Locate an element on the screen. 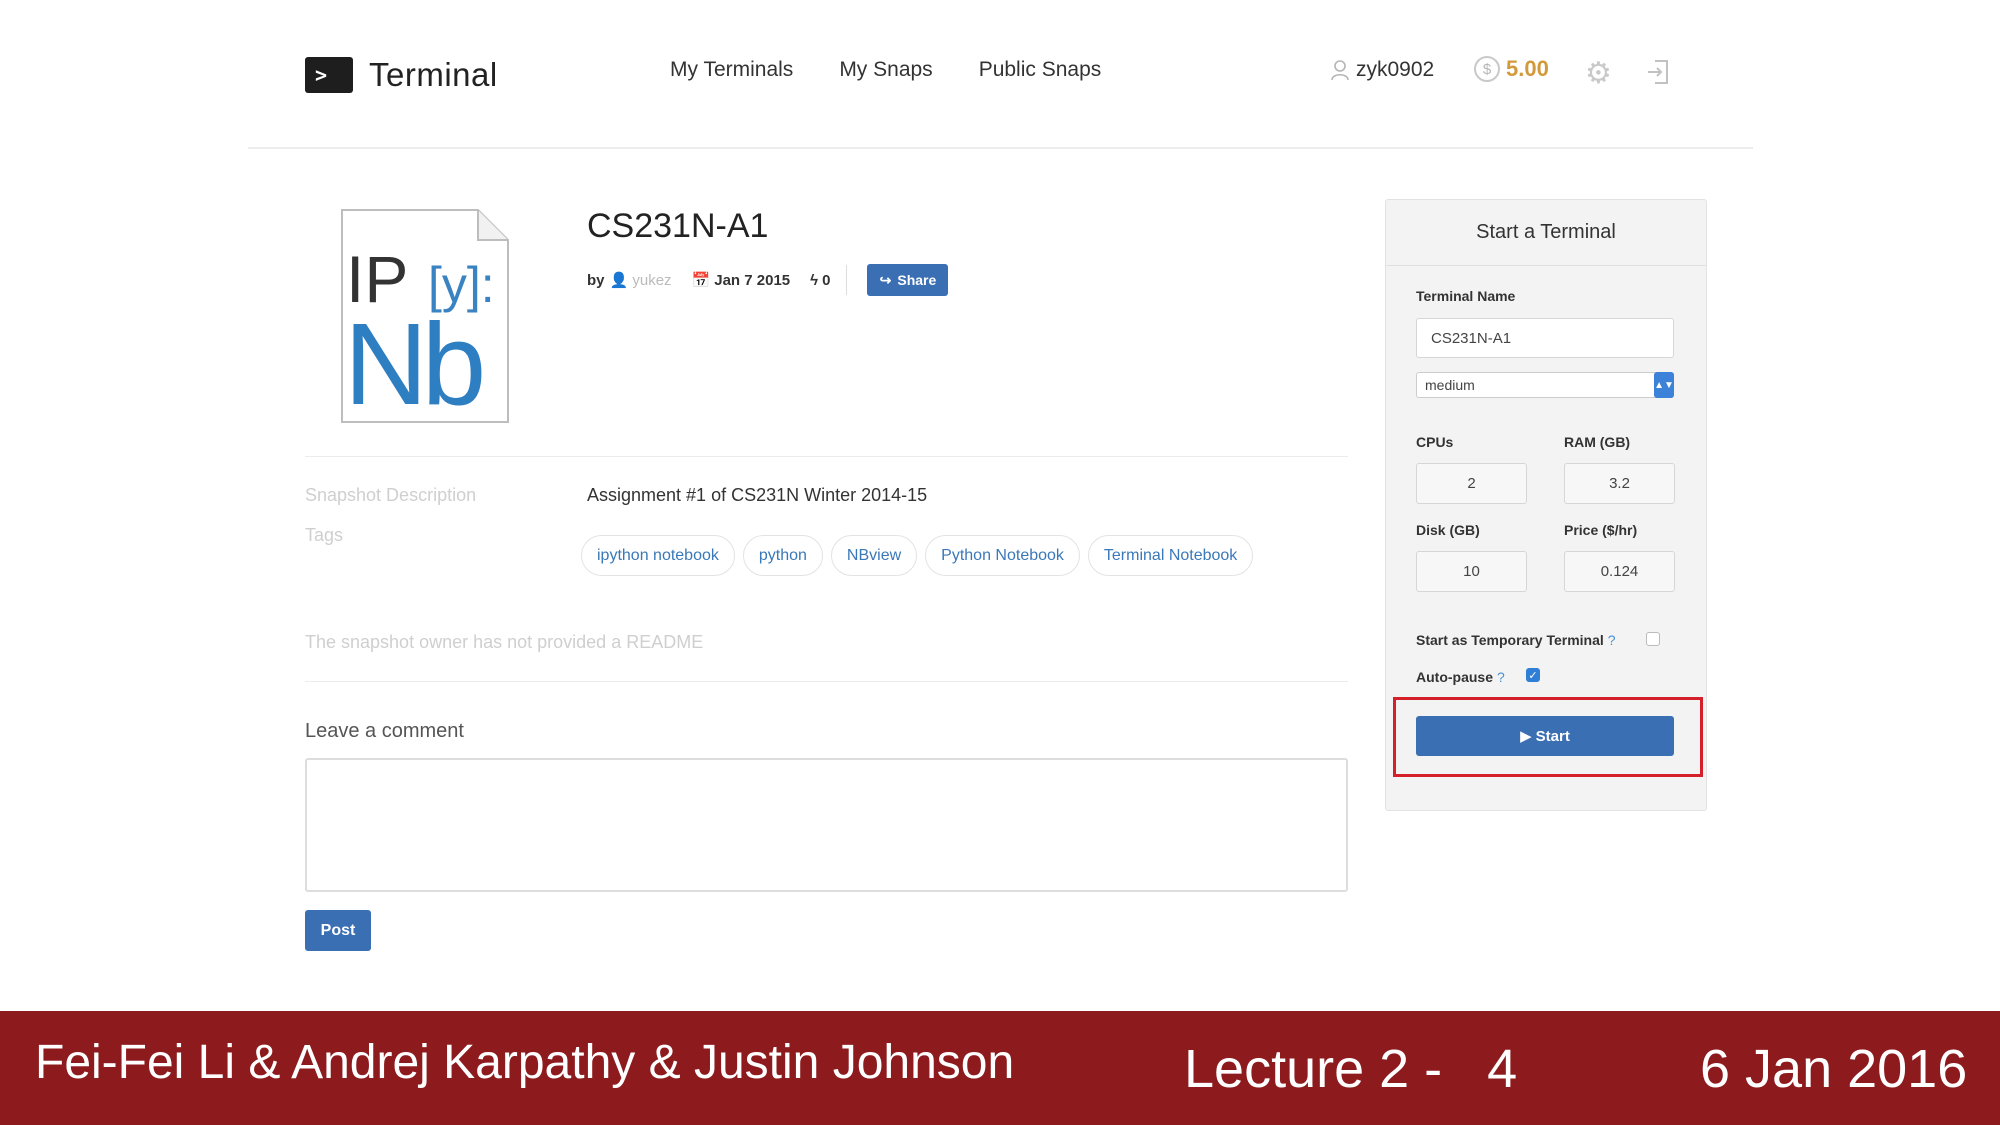 This screenshot has height=1125, width=2000. price-label: Price ($/hr) is located at coordinates (1601, 530).